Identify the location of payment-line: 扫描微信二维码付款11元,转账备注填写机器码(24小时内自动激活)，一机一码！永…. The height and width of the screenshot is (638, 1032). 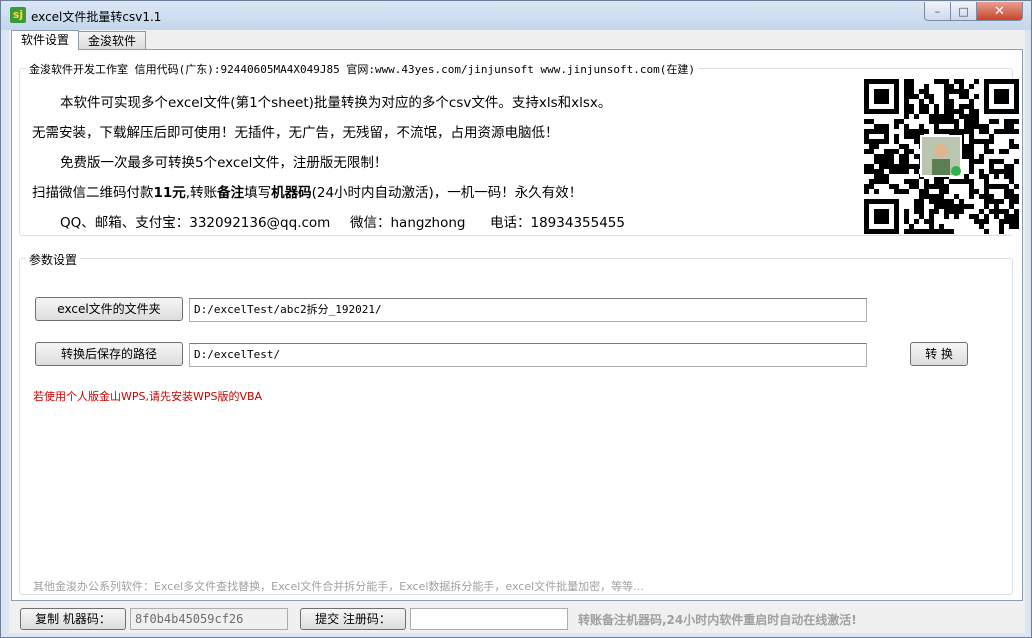
(307, 191).